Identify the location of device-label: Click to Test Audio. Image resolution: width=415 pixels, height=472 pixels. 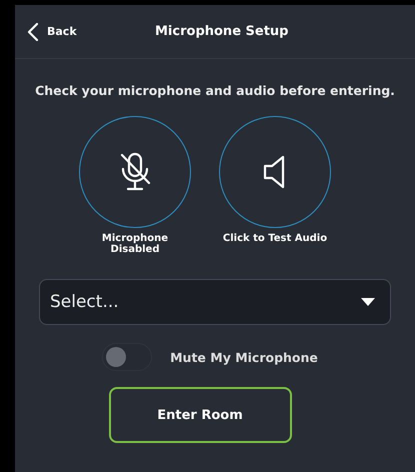
(275, 239).